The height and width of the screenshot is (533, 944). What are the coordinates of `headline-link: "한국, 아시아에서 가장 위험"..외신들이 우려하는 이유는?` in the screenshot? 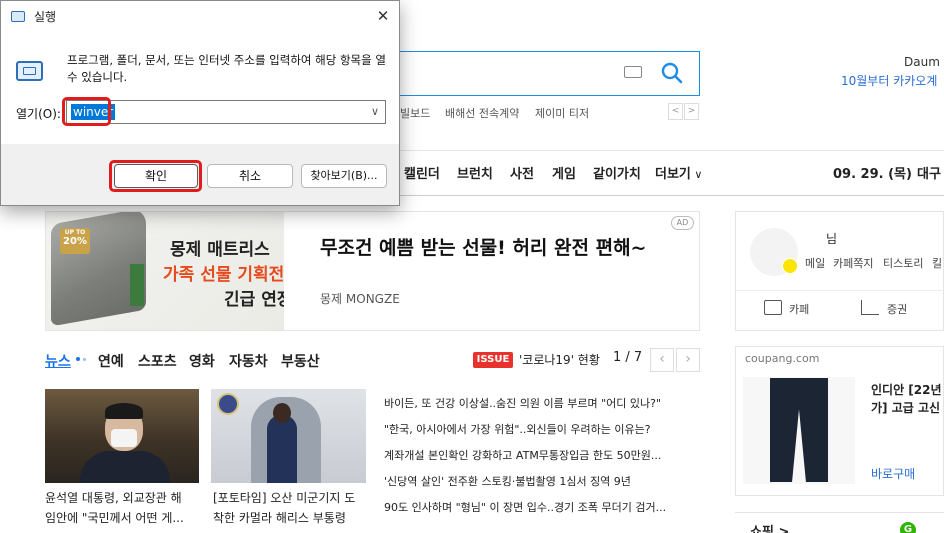 It's located at (517, 429).